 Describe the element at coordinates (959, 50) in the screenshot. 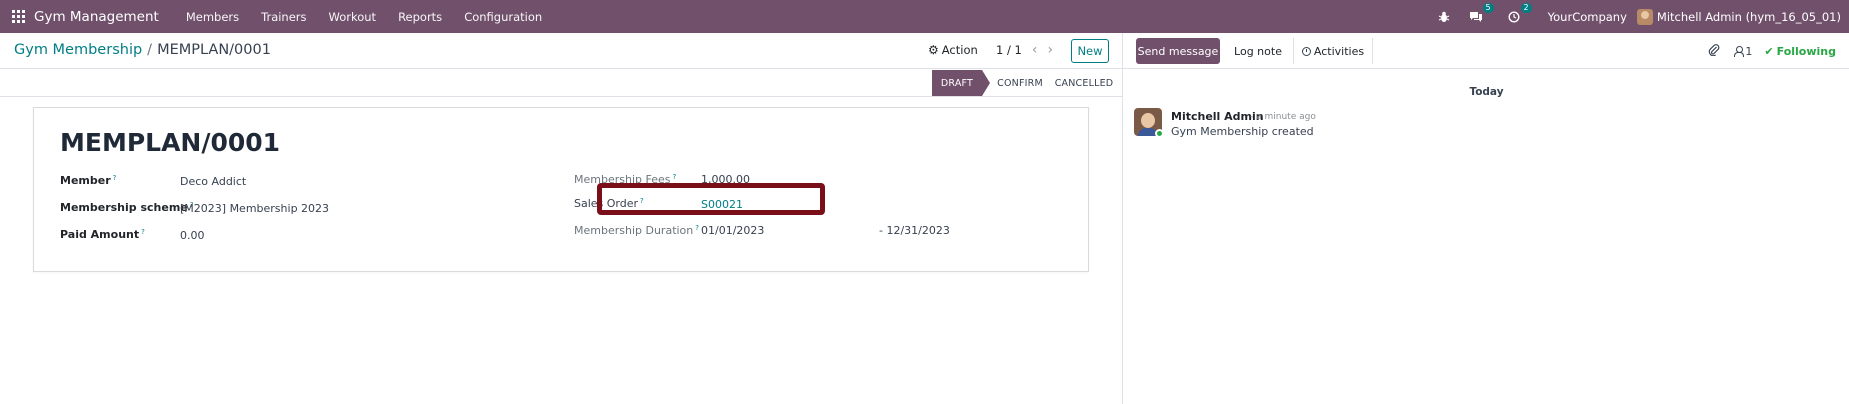

I see `action-label: Action` at that location.